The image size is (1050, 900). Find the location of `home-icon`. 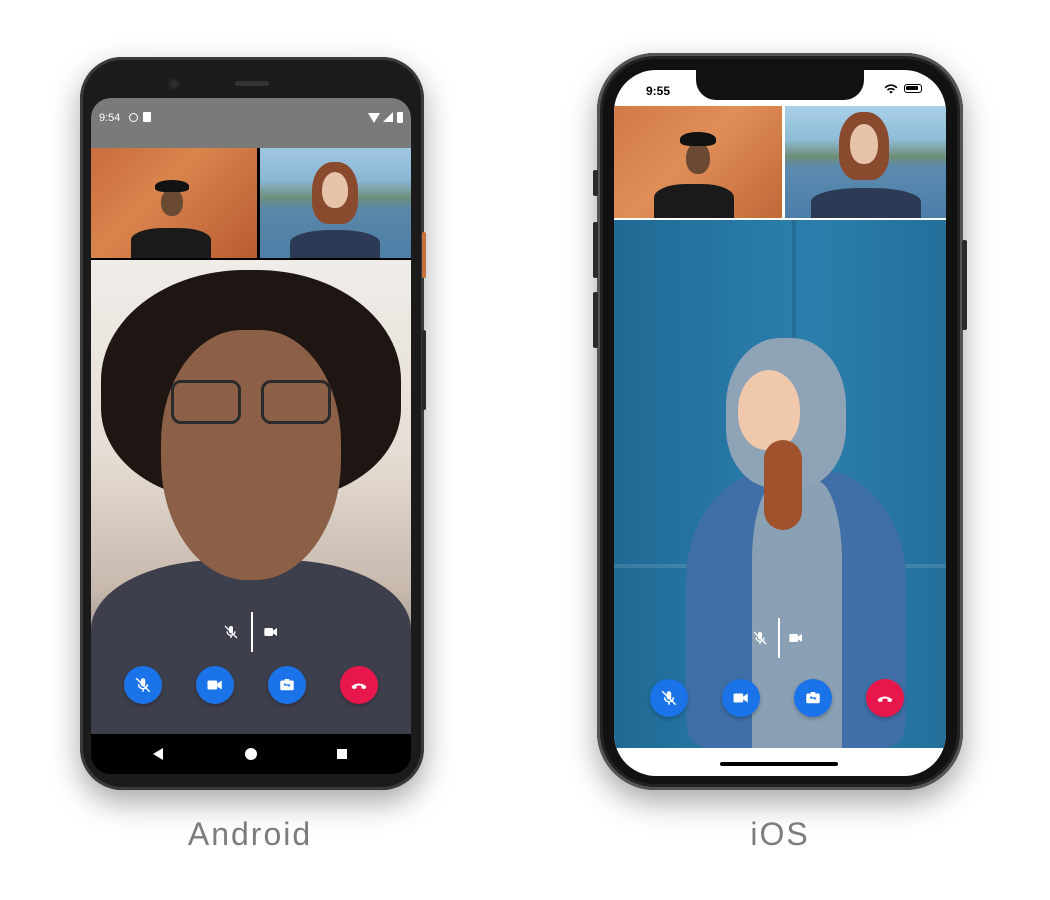

home-icon is located at coordinates (251, 754).